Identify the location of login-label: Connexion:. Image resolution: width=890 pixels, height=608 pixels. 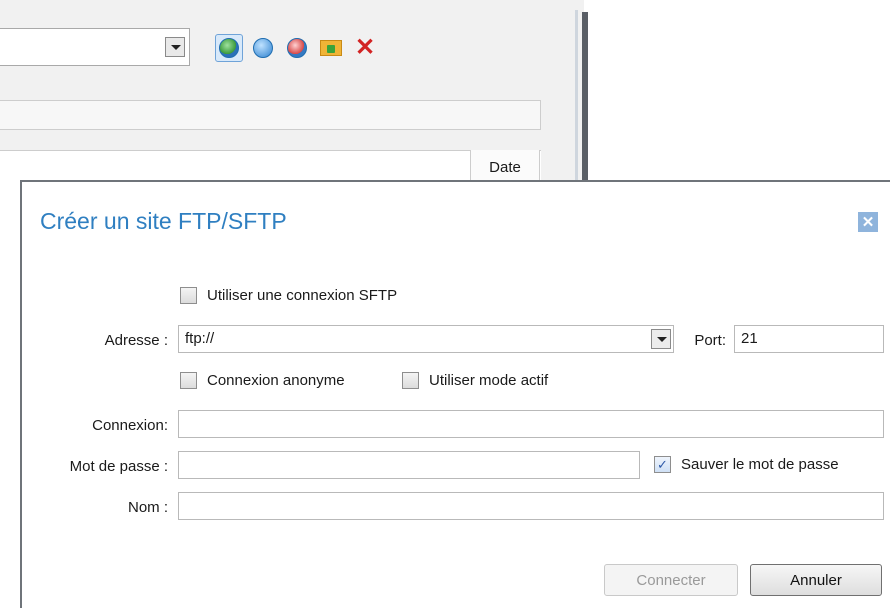
(130, 425).